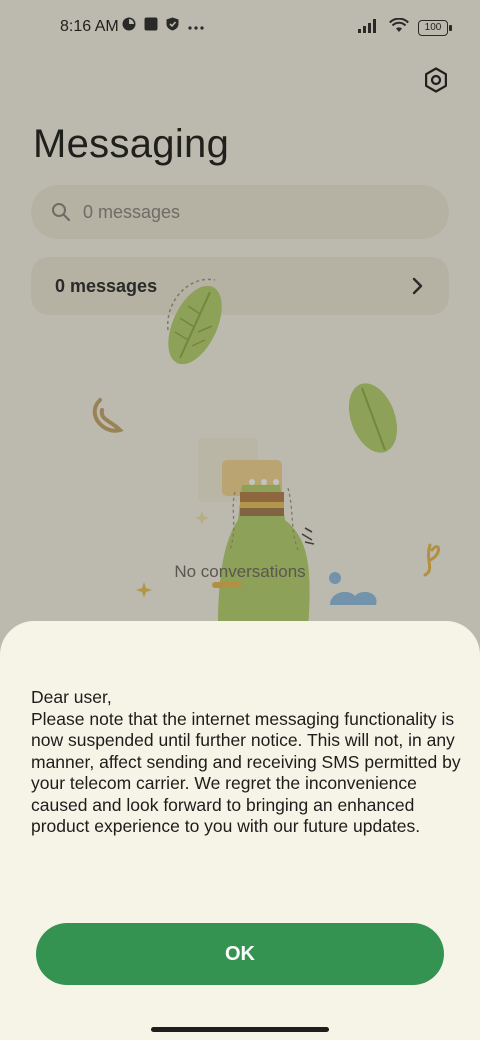  Describe the element at coordinates (240, 954) in the screenshot. I see `ok-button: OK` at that location.